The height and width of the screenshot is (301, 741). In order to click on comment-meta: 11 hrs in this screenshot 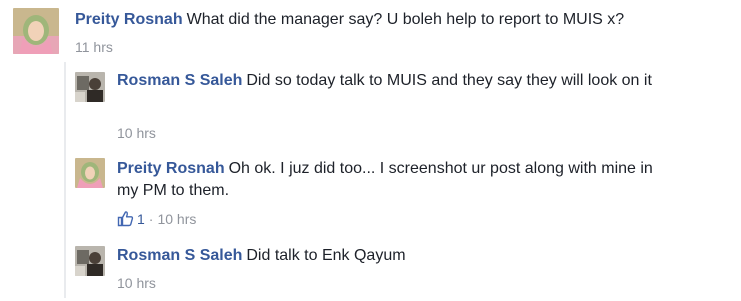, I will do `click(94, 47)`.